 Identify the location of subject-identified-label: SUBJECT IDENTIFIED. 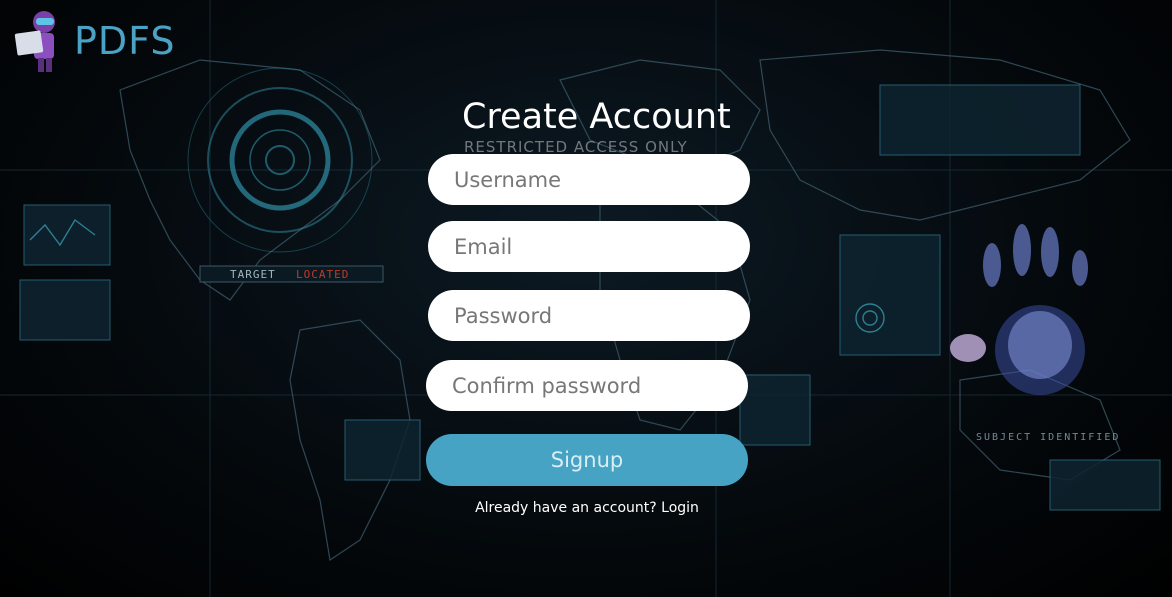
(1048, 437).